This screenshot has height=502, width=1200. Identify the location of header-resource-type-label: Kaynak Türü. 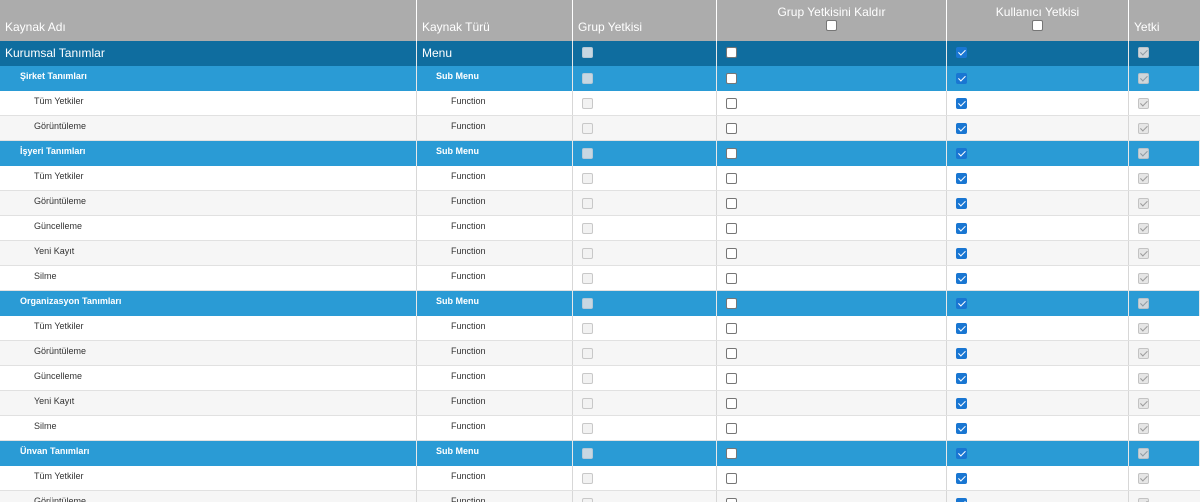
(456, 27).